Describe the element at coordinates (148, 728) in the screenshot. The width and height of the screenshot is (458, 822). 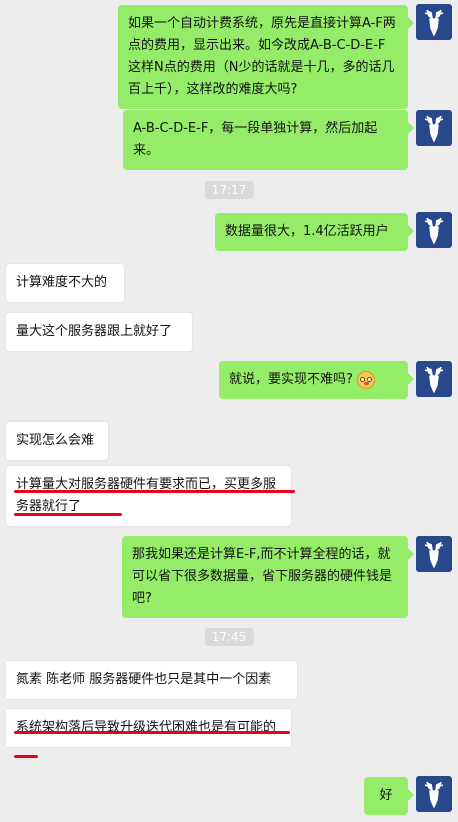
I see `message-bubble: 系统架构落后导致升级迭代困难也是有可能的` at that location.